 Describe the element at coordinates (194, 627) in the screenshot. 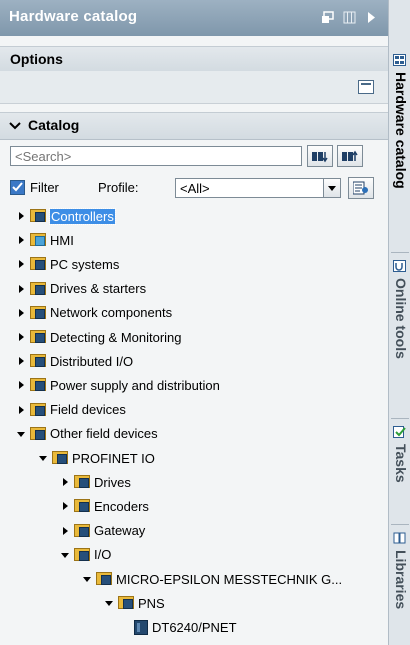

I see `tree-item-label: DT6240/PNET` at that location.